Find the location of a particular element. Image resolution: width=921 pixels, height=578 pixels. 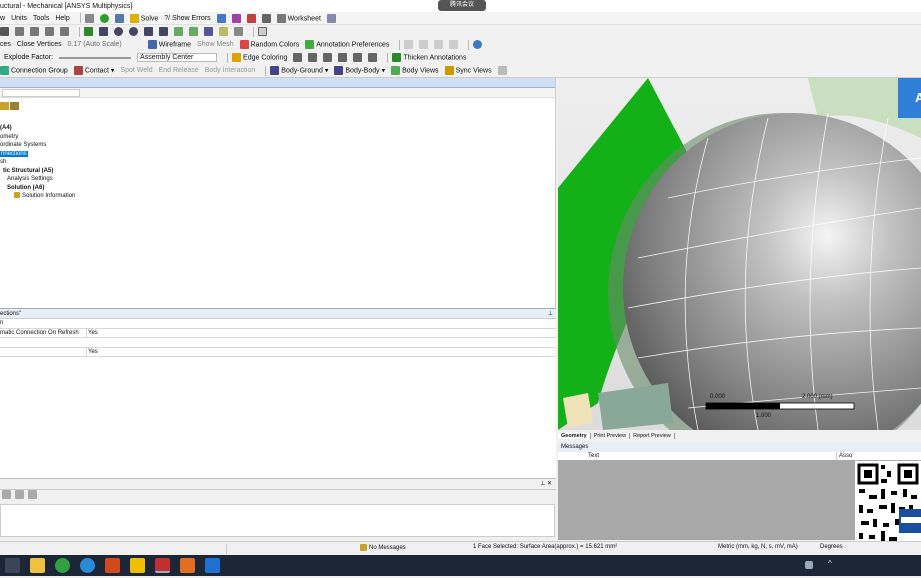

annotation-preferences-button: Annotation Preferences is located at coordinates (347, 44).